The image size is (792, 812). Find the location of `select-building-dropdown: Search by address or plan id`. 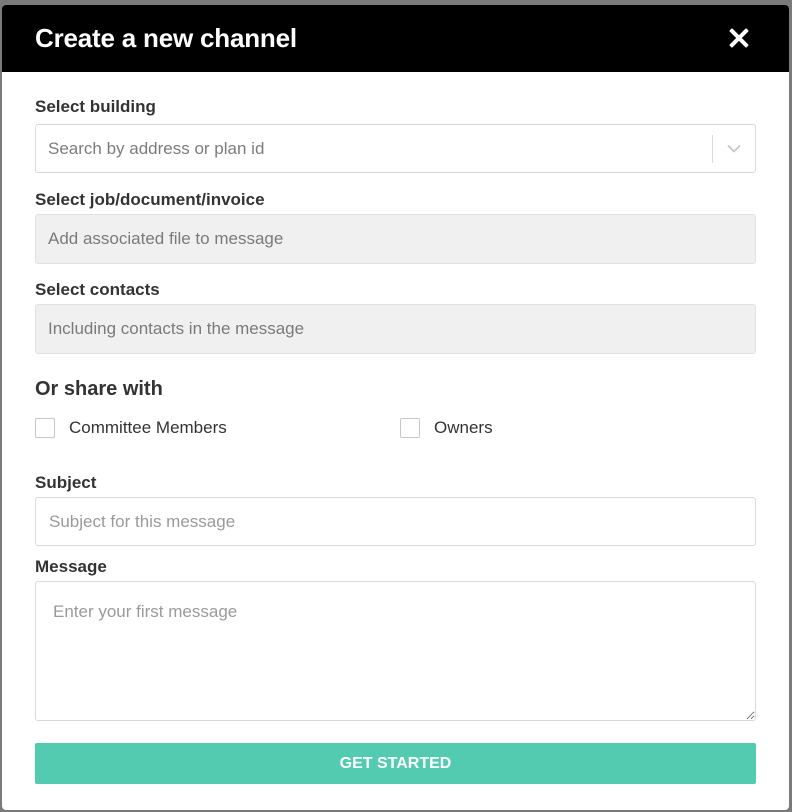

select-building-dropdown: Search by address or plan id is located at coordinates (395, 148).